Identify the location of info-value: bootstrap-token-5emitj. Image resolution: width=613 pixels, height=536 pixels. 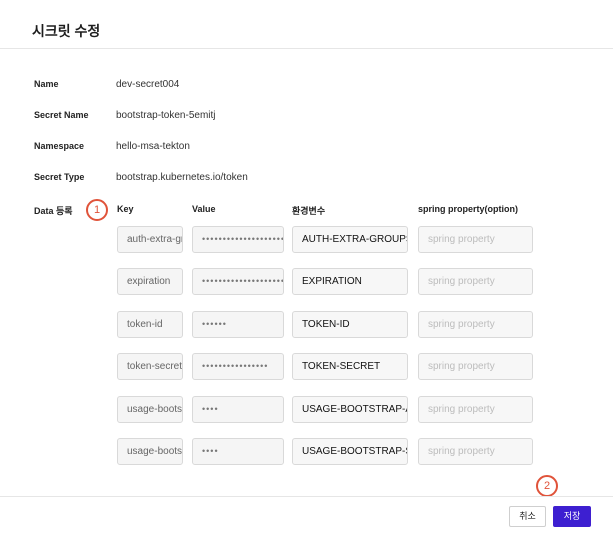
(166, 115).